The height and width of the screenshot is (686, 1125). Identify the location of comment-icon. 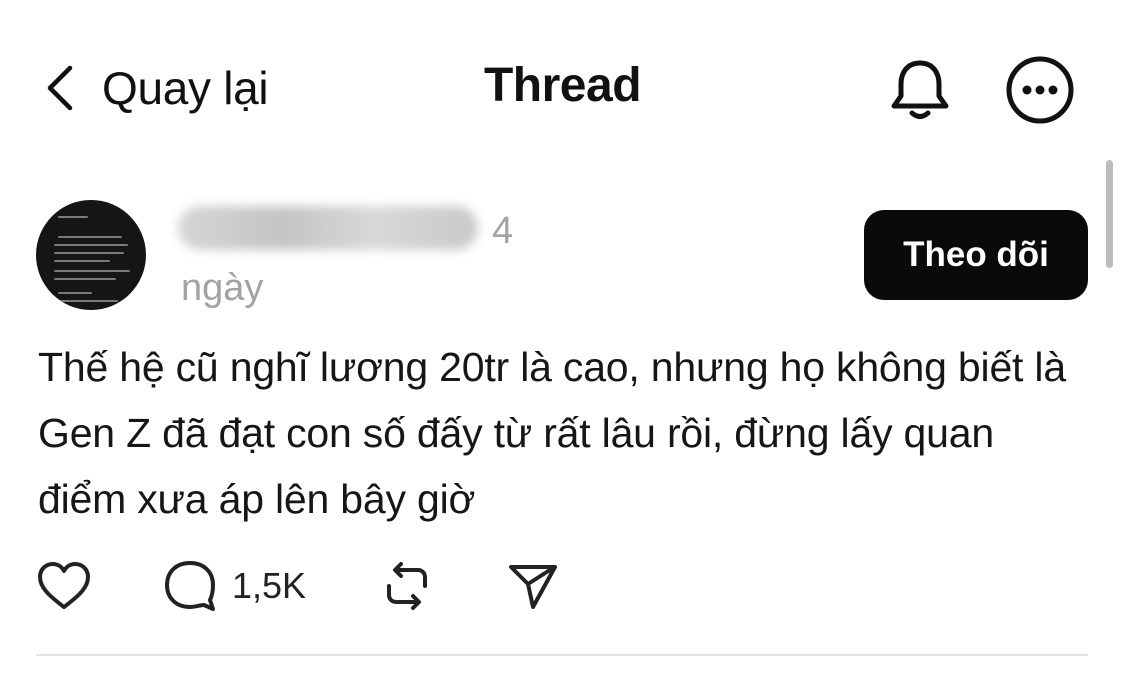
(190, 586).